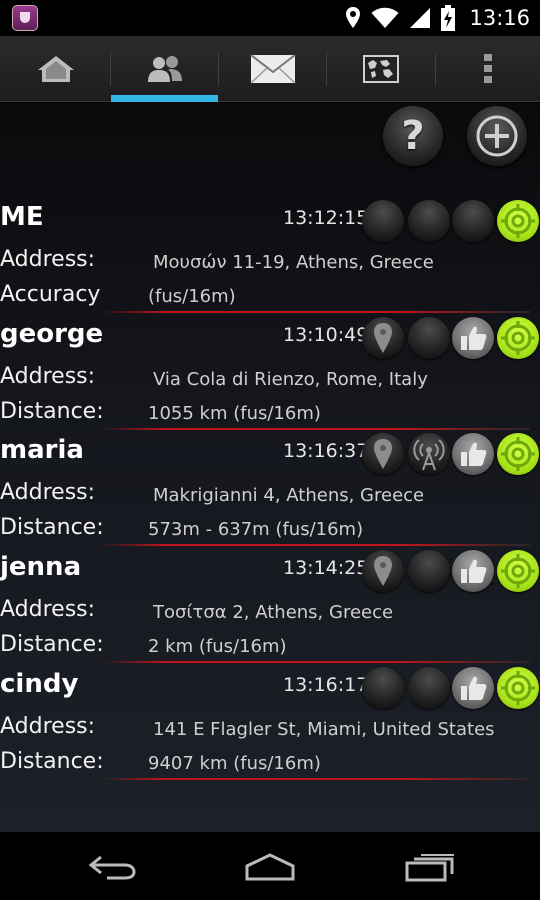 The image size is (540, 900). What do you see at coordinates (42, 450) in the screenshot?
I see `friend-name: maria` at bounding box center [42, 450].